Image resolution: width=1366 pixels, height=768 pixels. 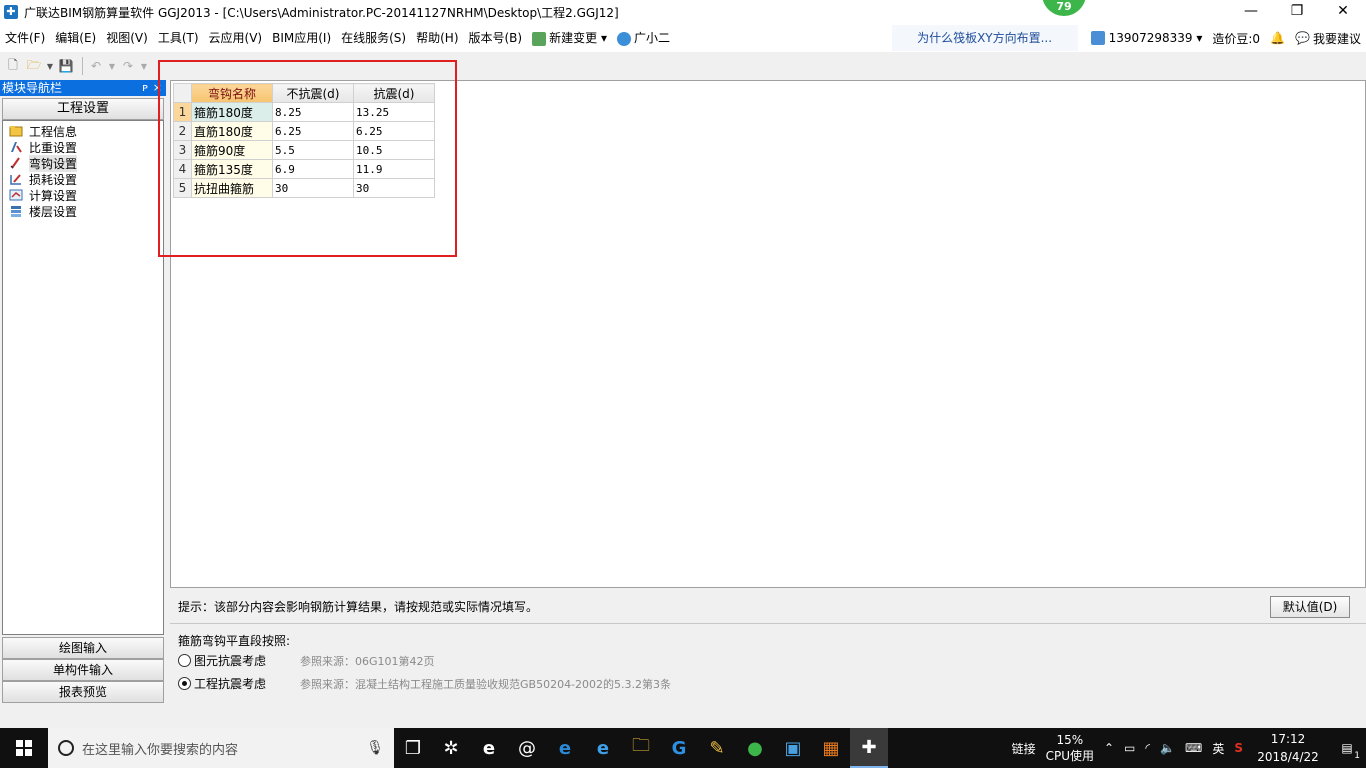 I want to click on column-header-hook-name: 弯钩名称, so click(x=232, y=93).